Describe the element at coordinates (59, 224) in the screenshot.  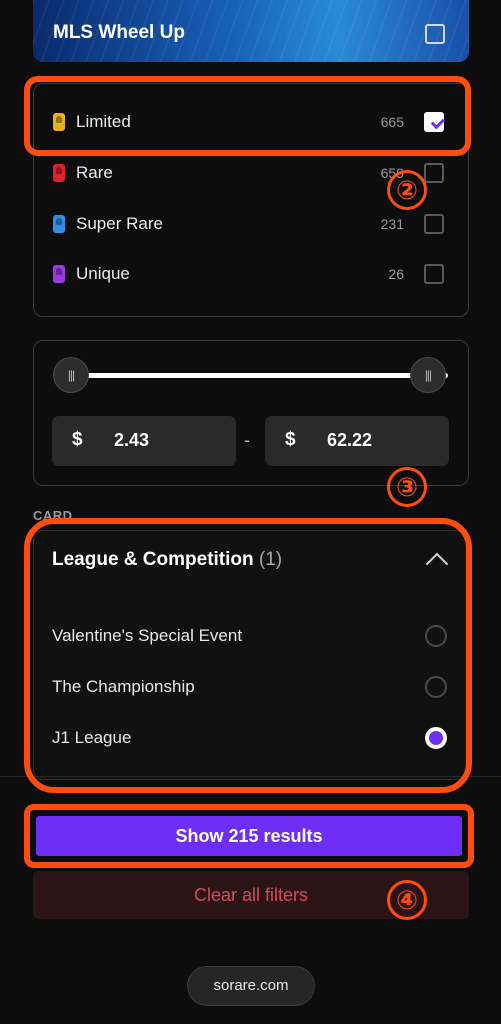
I see `super-rare-card-icon` at that location.